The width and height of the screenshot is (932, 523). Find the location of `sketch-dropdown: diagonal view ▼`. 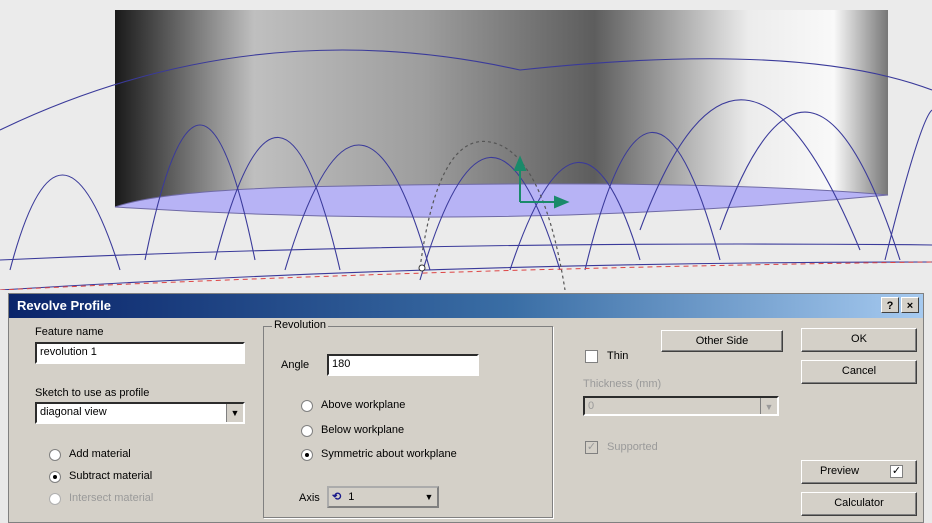

sketch-dropdown: diagonal view ▼ is located at coordinates (140, 413).